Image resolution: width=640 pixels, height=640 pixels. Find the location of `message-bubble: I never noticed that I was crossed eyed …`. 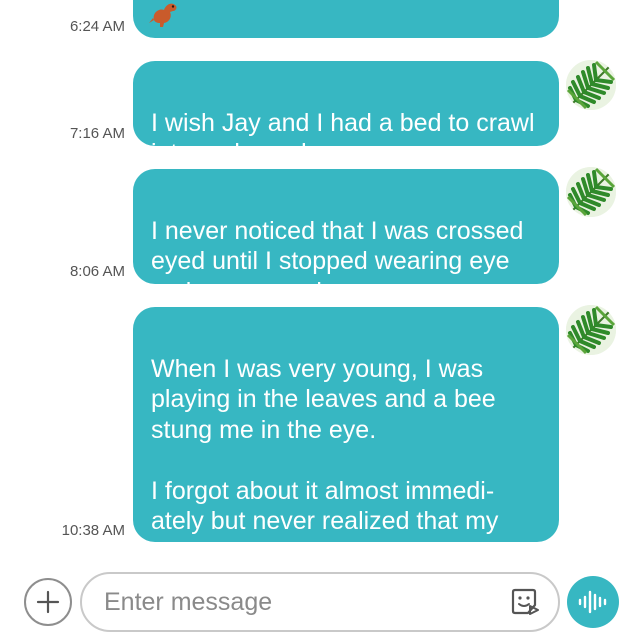

message-bubble: I never noticed that I was crossed eyed … is located at coordinates (346, 237).